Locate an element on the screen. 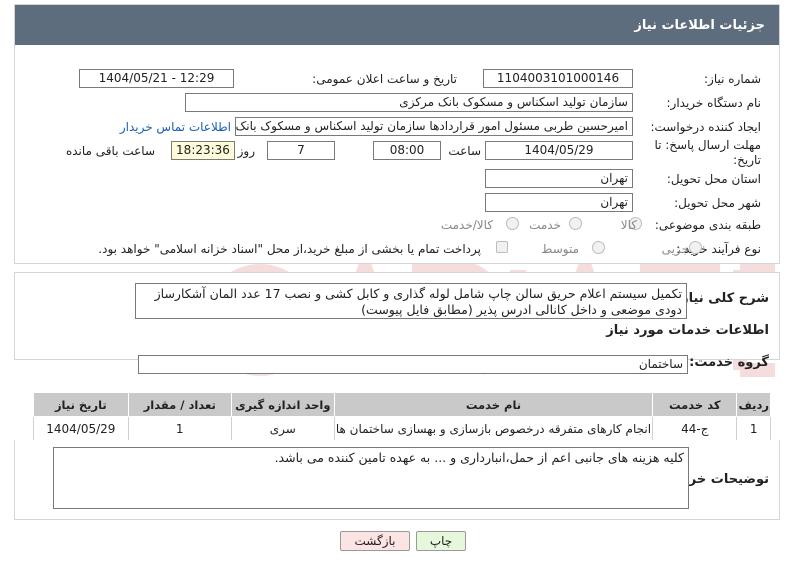 The width and height of the screenshot is (788, 566). cell-quantity: 1 is located at coordinates (179, 428).